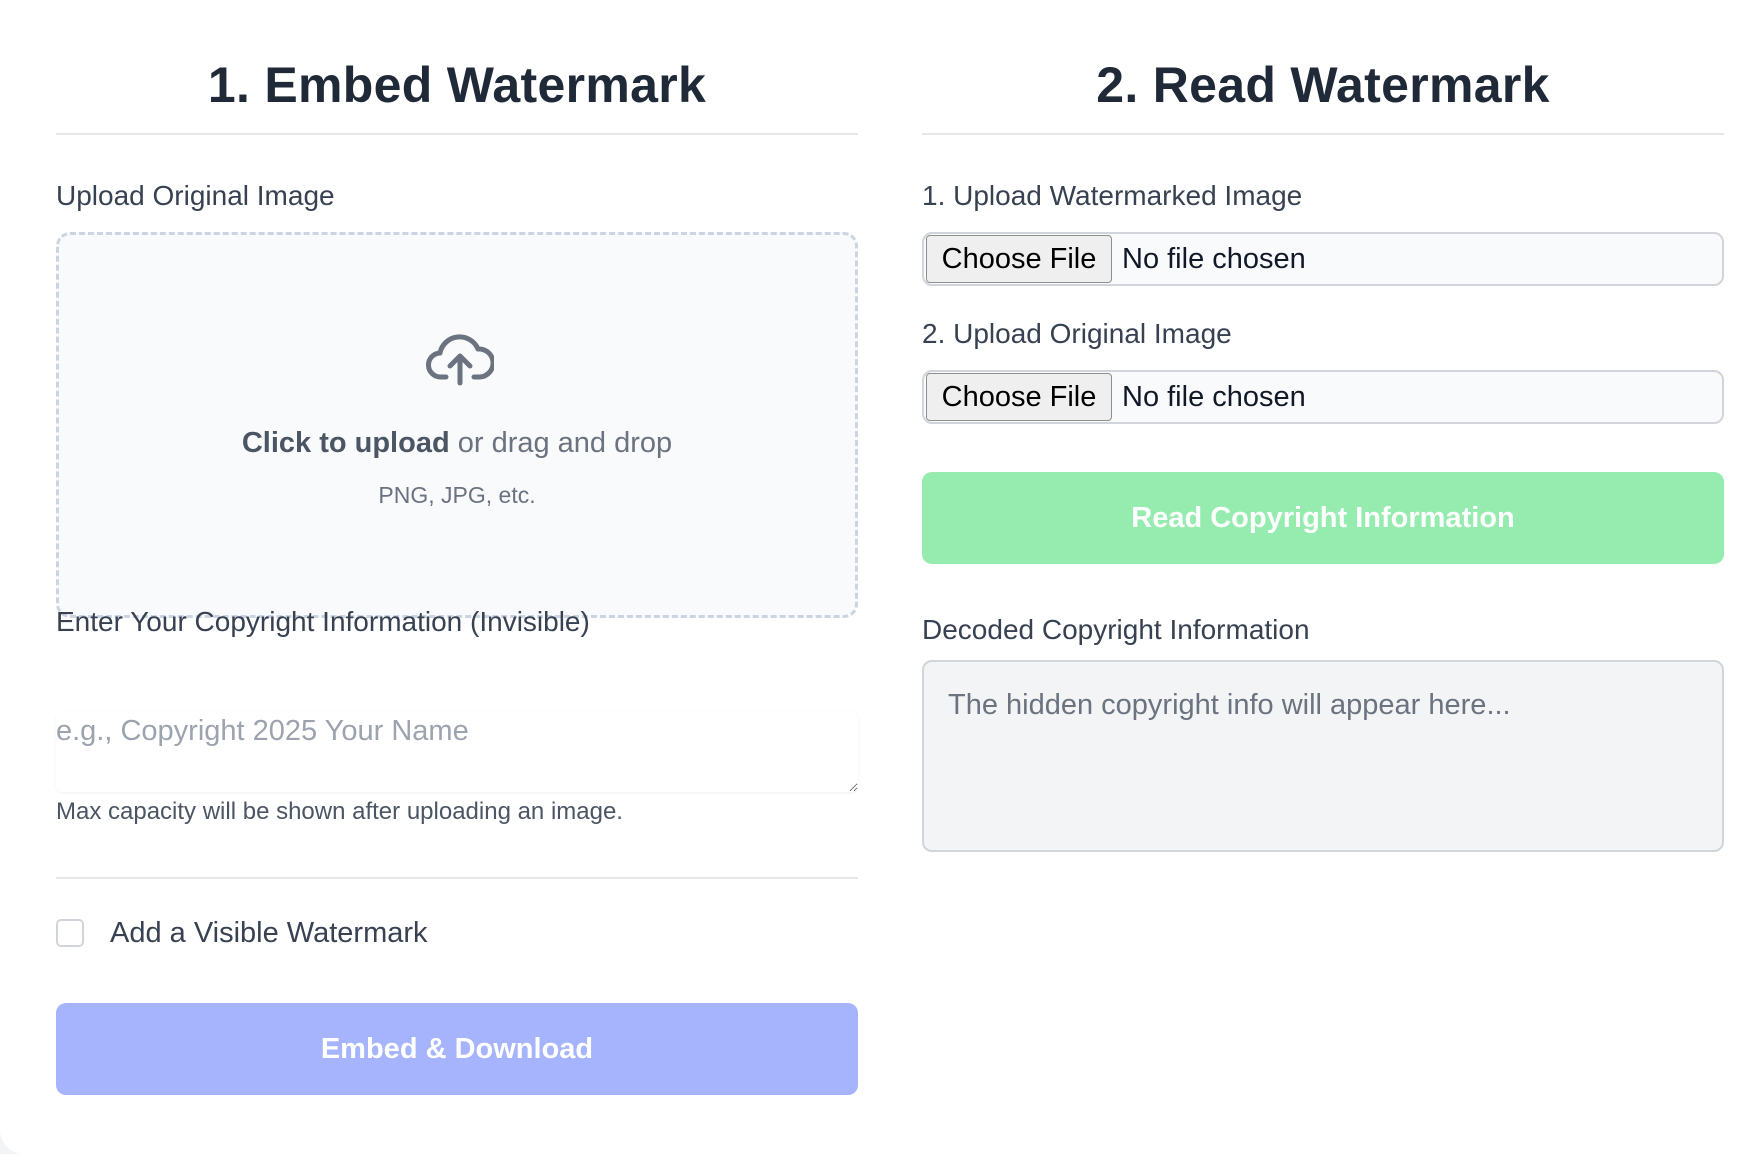 The height and width of the screenshot is (1154, 1762). Describe the element at coordinates (460, 360) in the screenshot. I see `cloud-upload-icon` at that location.